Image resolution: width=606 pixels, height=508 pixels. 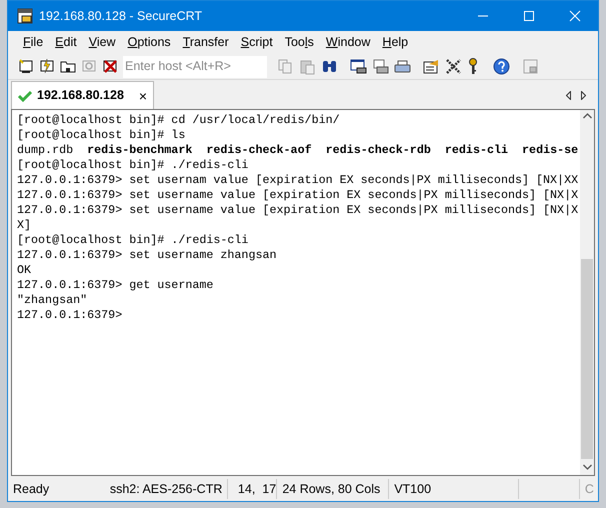 I want to click on disconnect-icon, so click(x=110, y=66).